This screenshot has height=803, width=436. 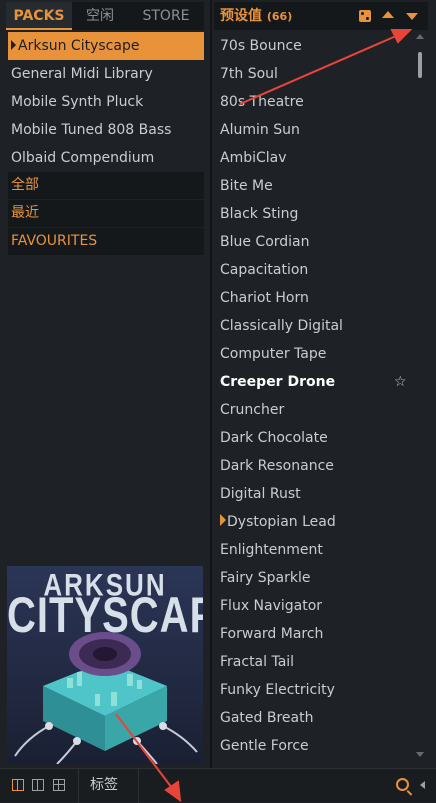 What do you see at coordinates (277, 466) in the screenshot?
I see `preset-label: Dark Resonance` at bounding box center [277, 466].